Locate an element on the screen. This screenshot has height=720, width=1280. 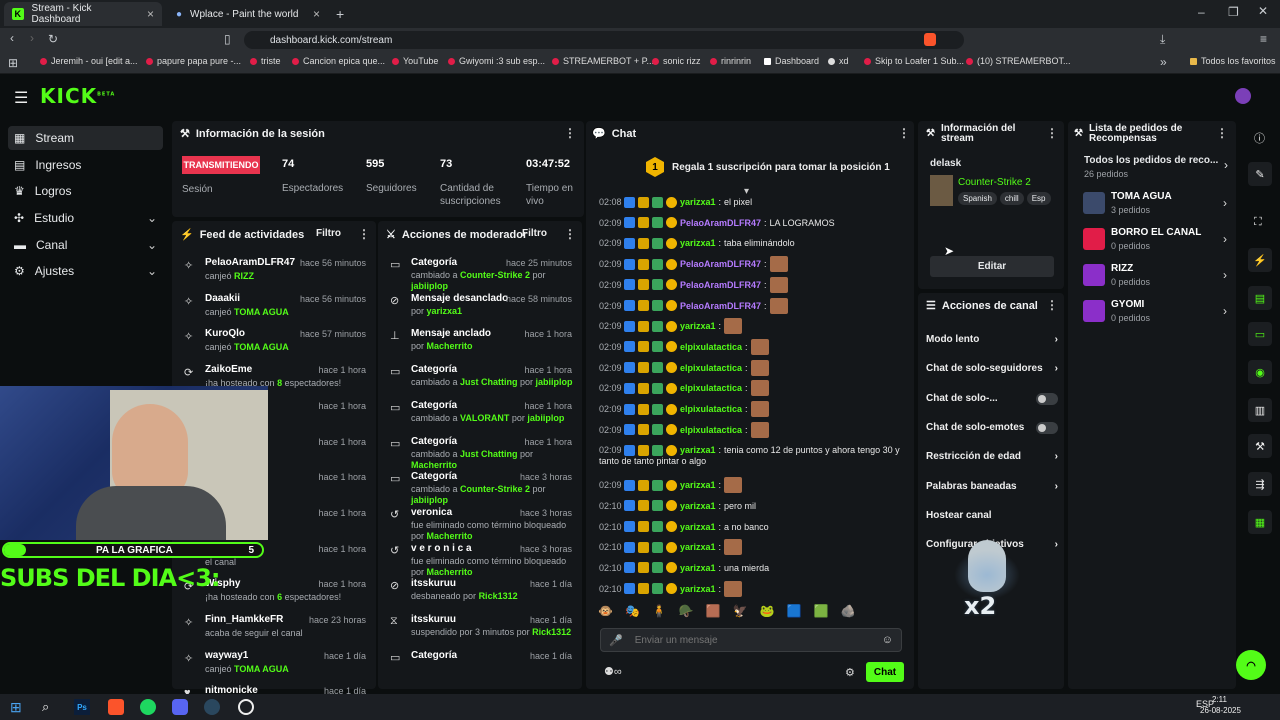
apps-grid-icon: ⊞ is located at coordinates (13, 63).